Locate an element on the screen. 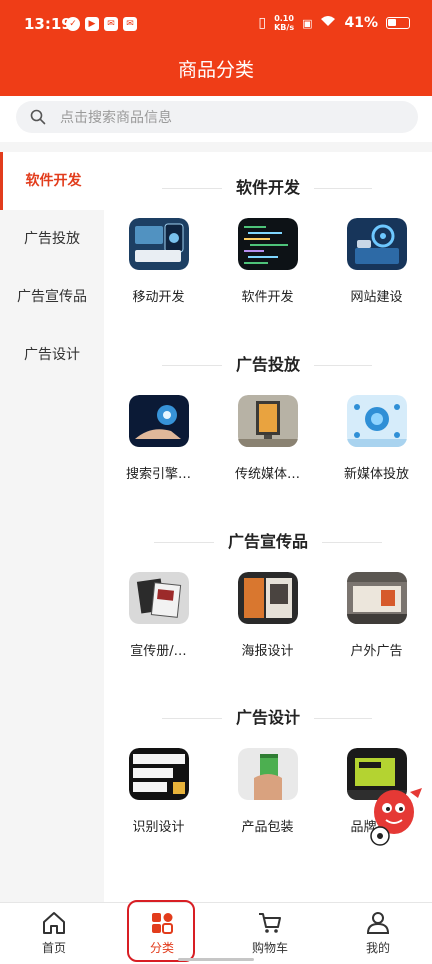 This screenshot has width=432, height=964. poster-design-thumbnail is located at coordinates (267, 598).